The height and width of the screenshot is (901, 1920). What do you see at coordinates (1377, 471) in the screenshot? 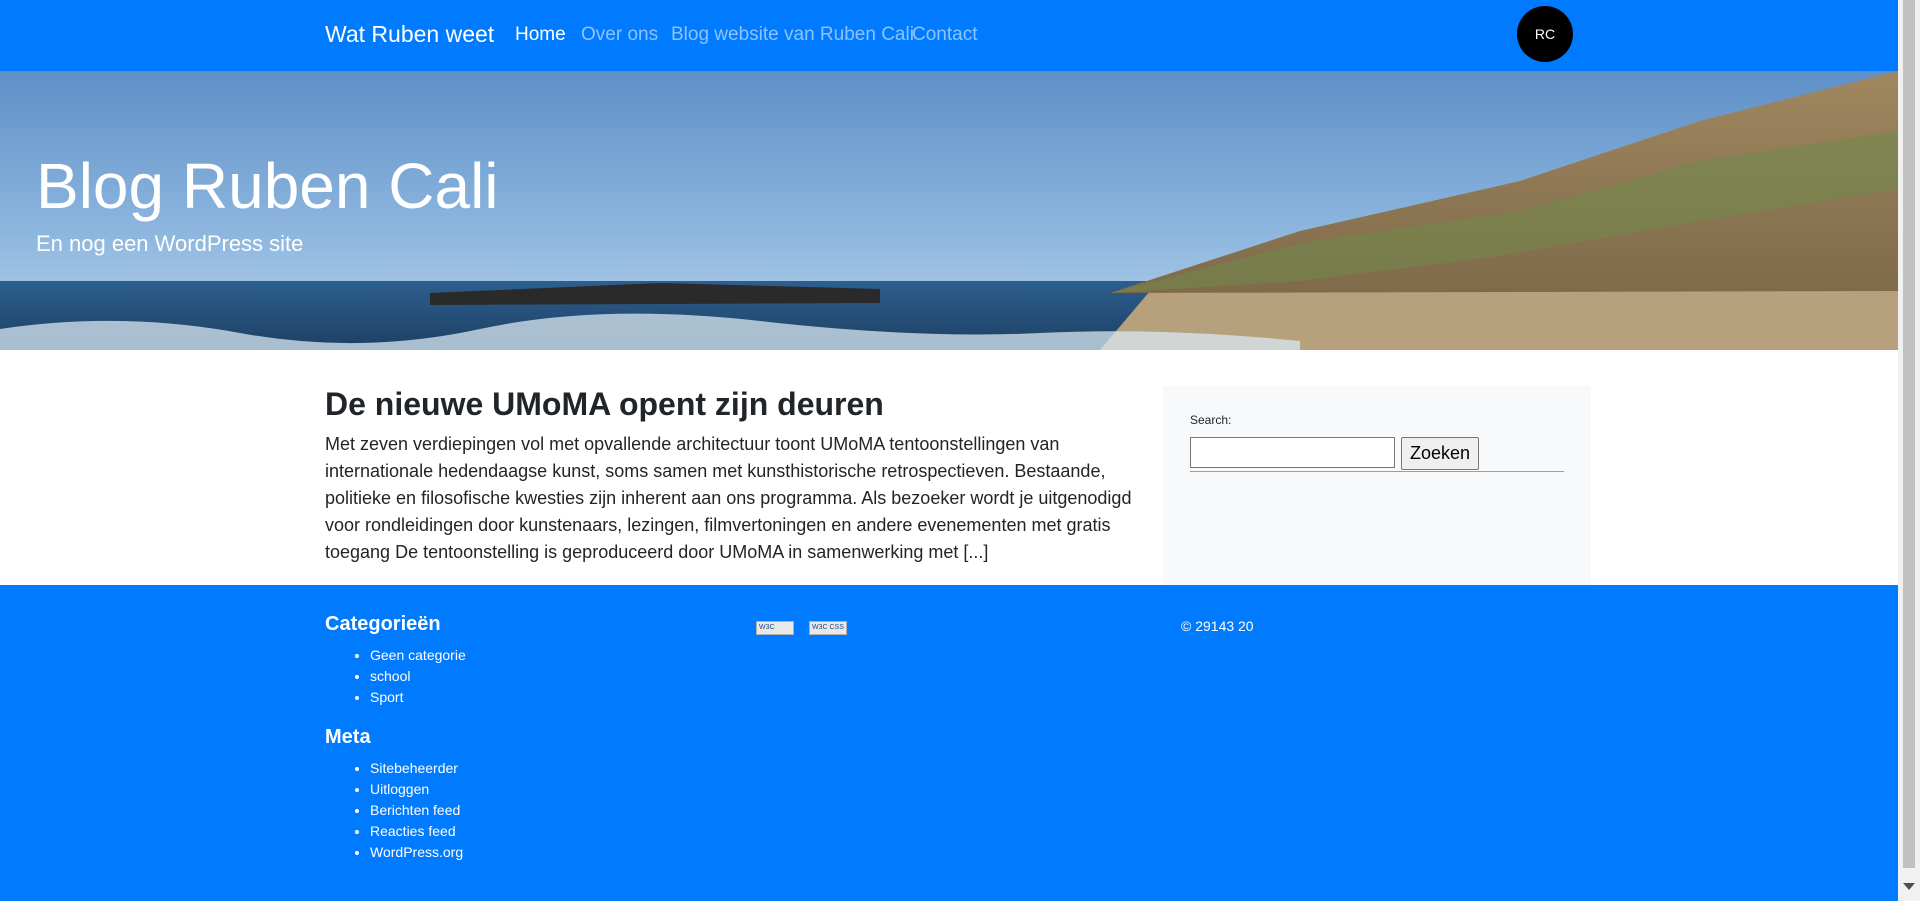
I see `divider` at bounding box center [1377, 471].